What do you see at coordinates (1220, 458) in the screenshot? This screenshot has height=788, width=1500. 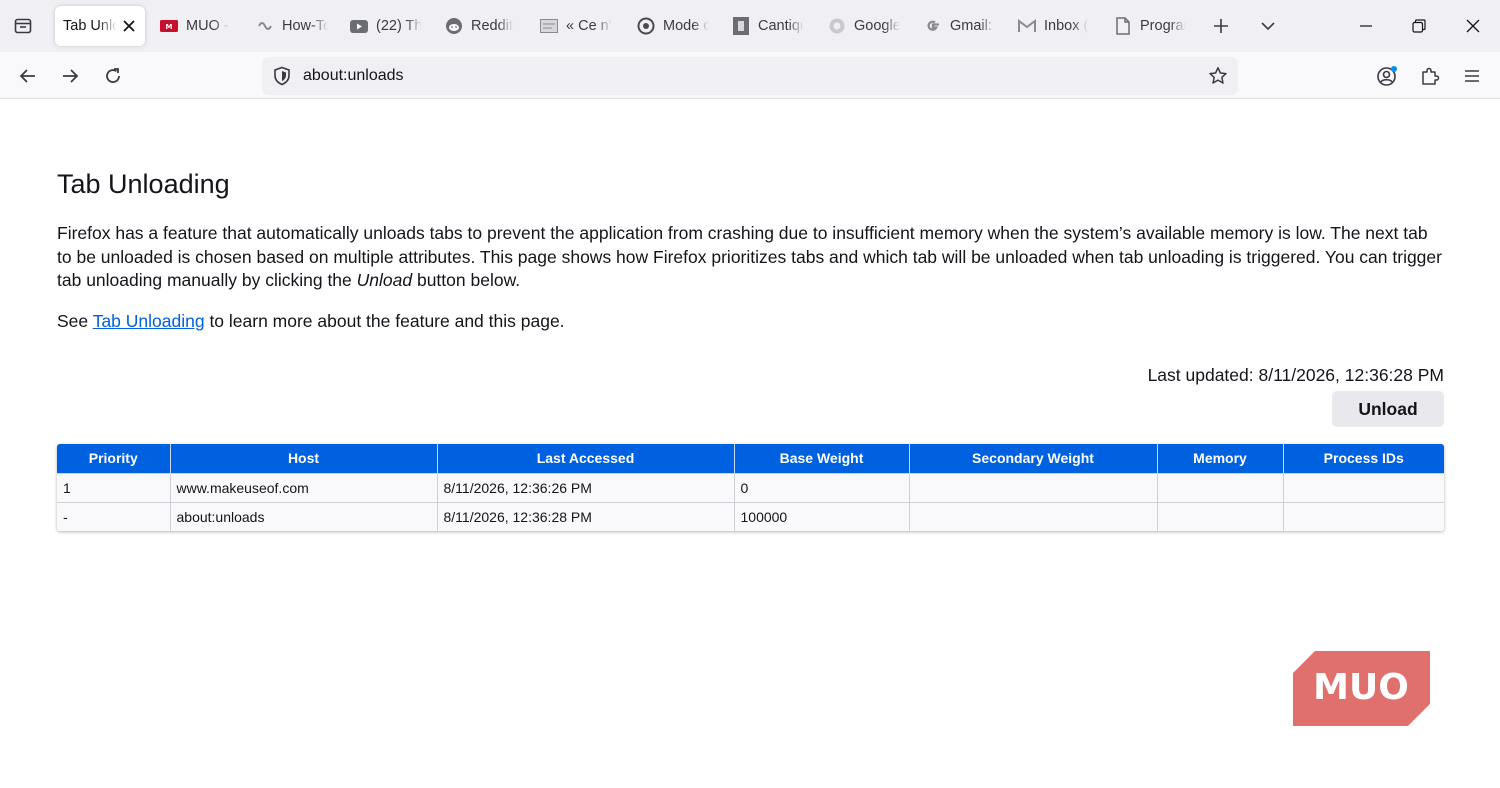 I see `column-header-memory: Memory` at bounding box center [1220, 458].